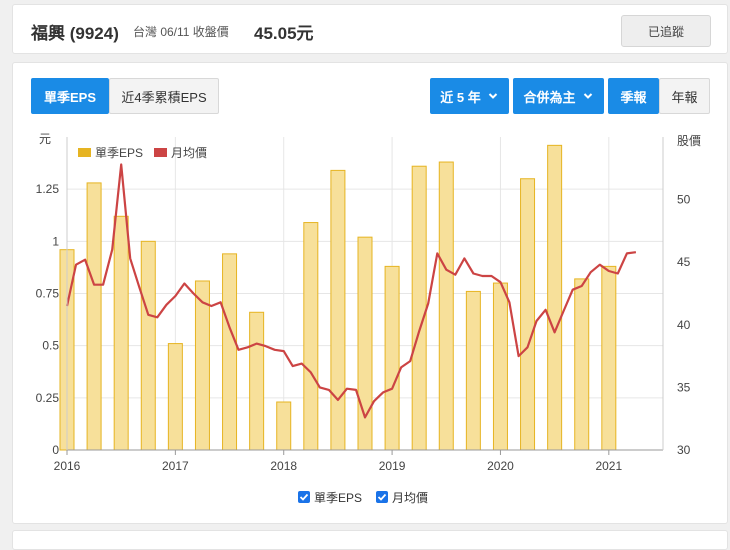  I want to click on y-right-tick-label: 40, so click(684, 325).